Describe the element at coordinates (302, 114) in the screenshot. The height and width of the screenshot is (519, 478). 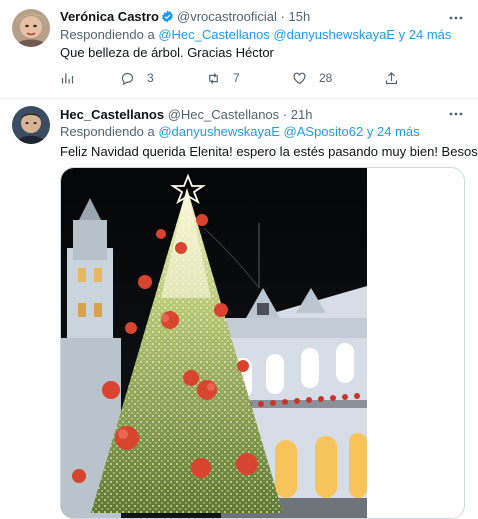
I see `timestamp: 21h` at that location.